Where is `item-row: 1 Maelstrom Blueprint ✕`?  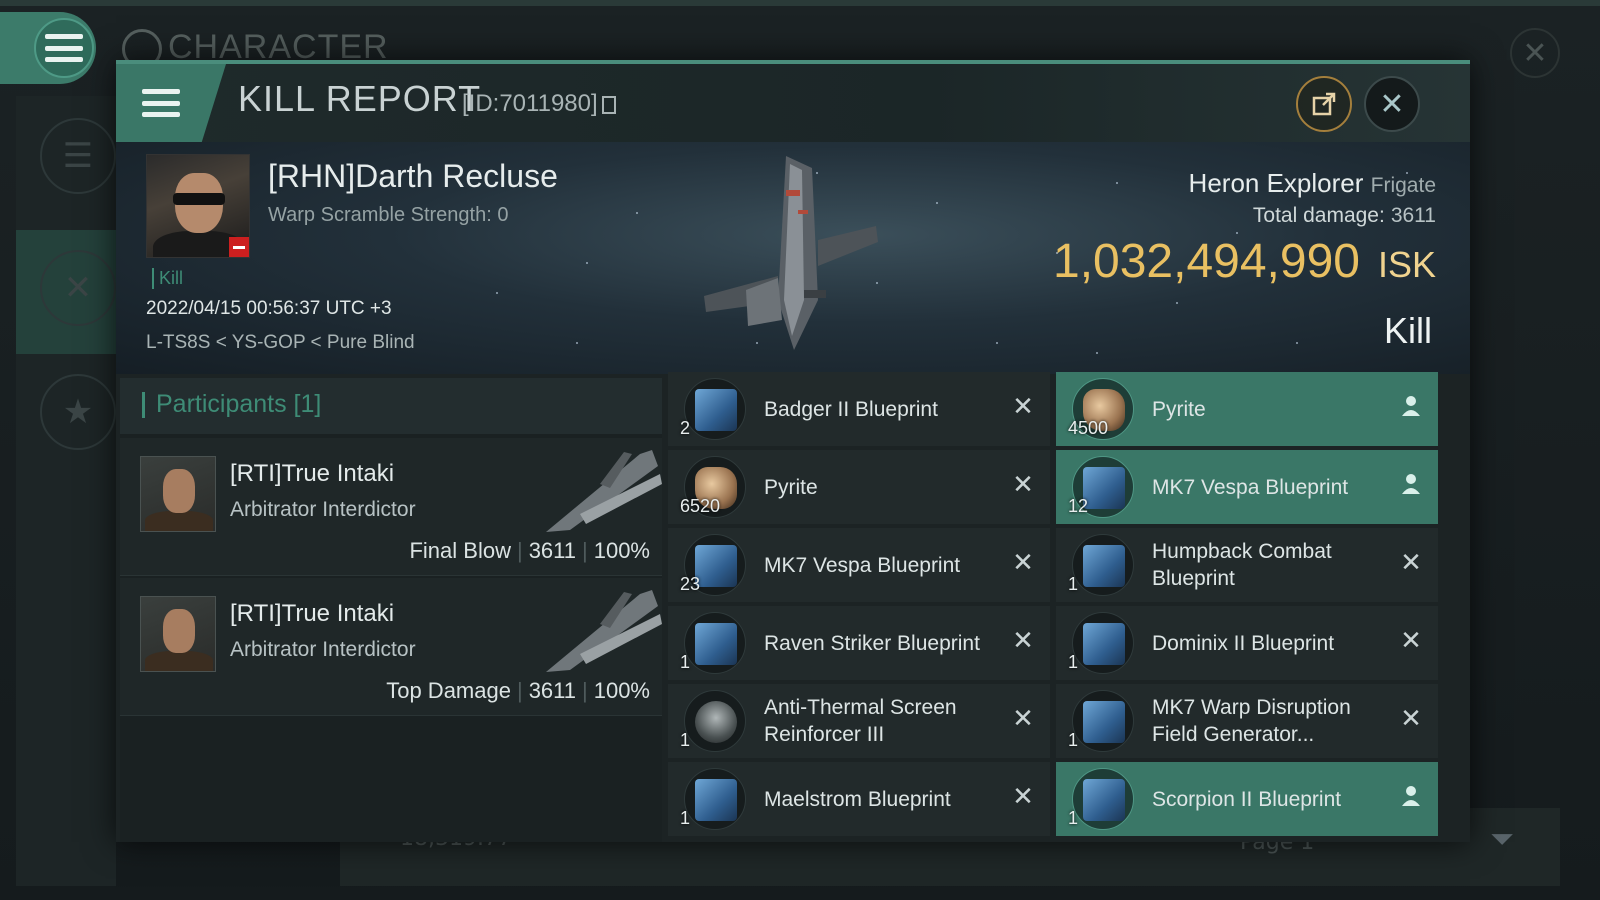
item-row: 1 Maelstrom Blueprint ✕ is located at coordinates (859, 799).